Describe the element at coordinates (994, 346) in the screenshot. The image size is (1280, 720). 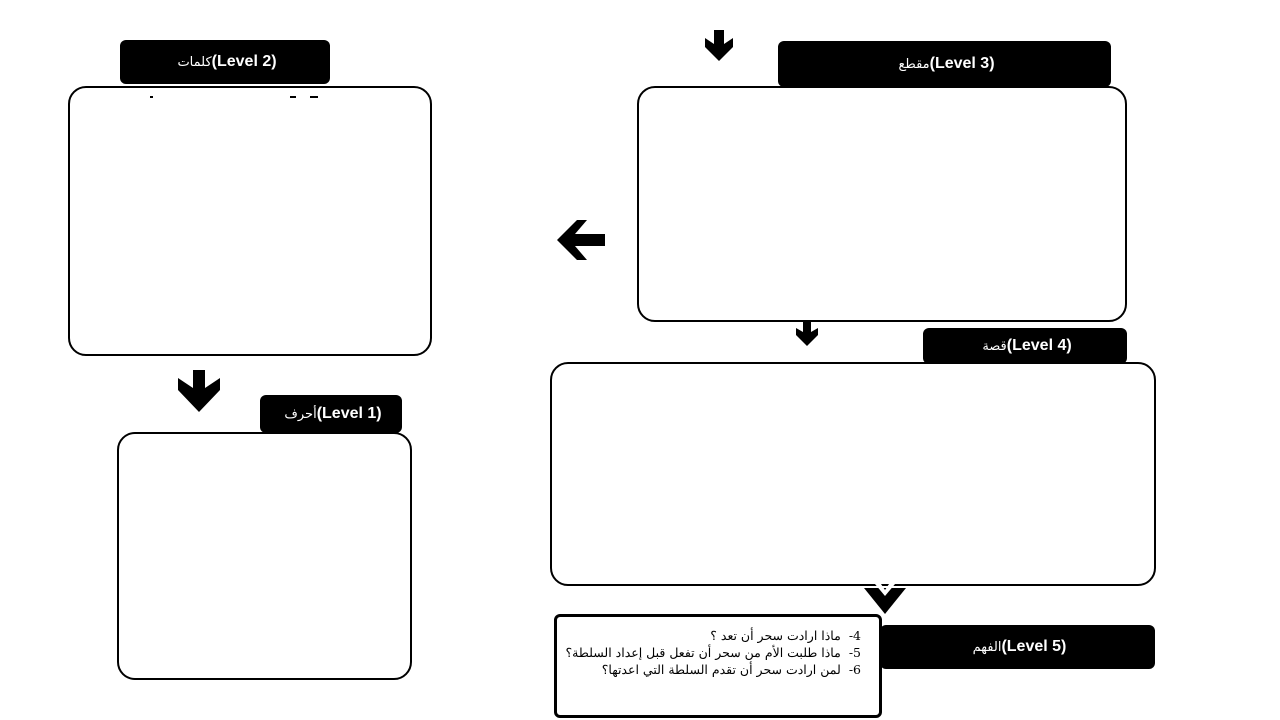
I see `level-4-arabic-label: قصة` at that location.